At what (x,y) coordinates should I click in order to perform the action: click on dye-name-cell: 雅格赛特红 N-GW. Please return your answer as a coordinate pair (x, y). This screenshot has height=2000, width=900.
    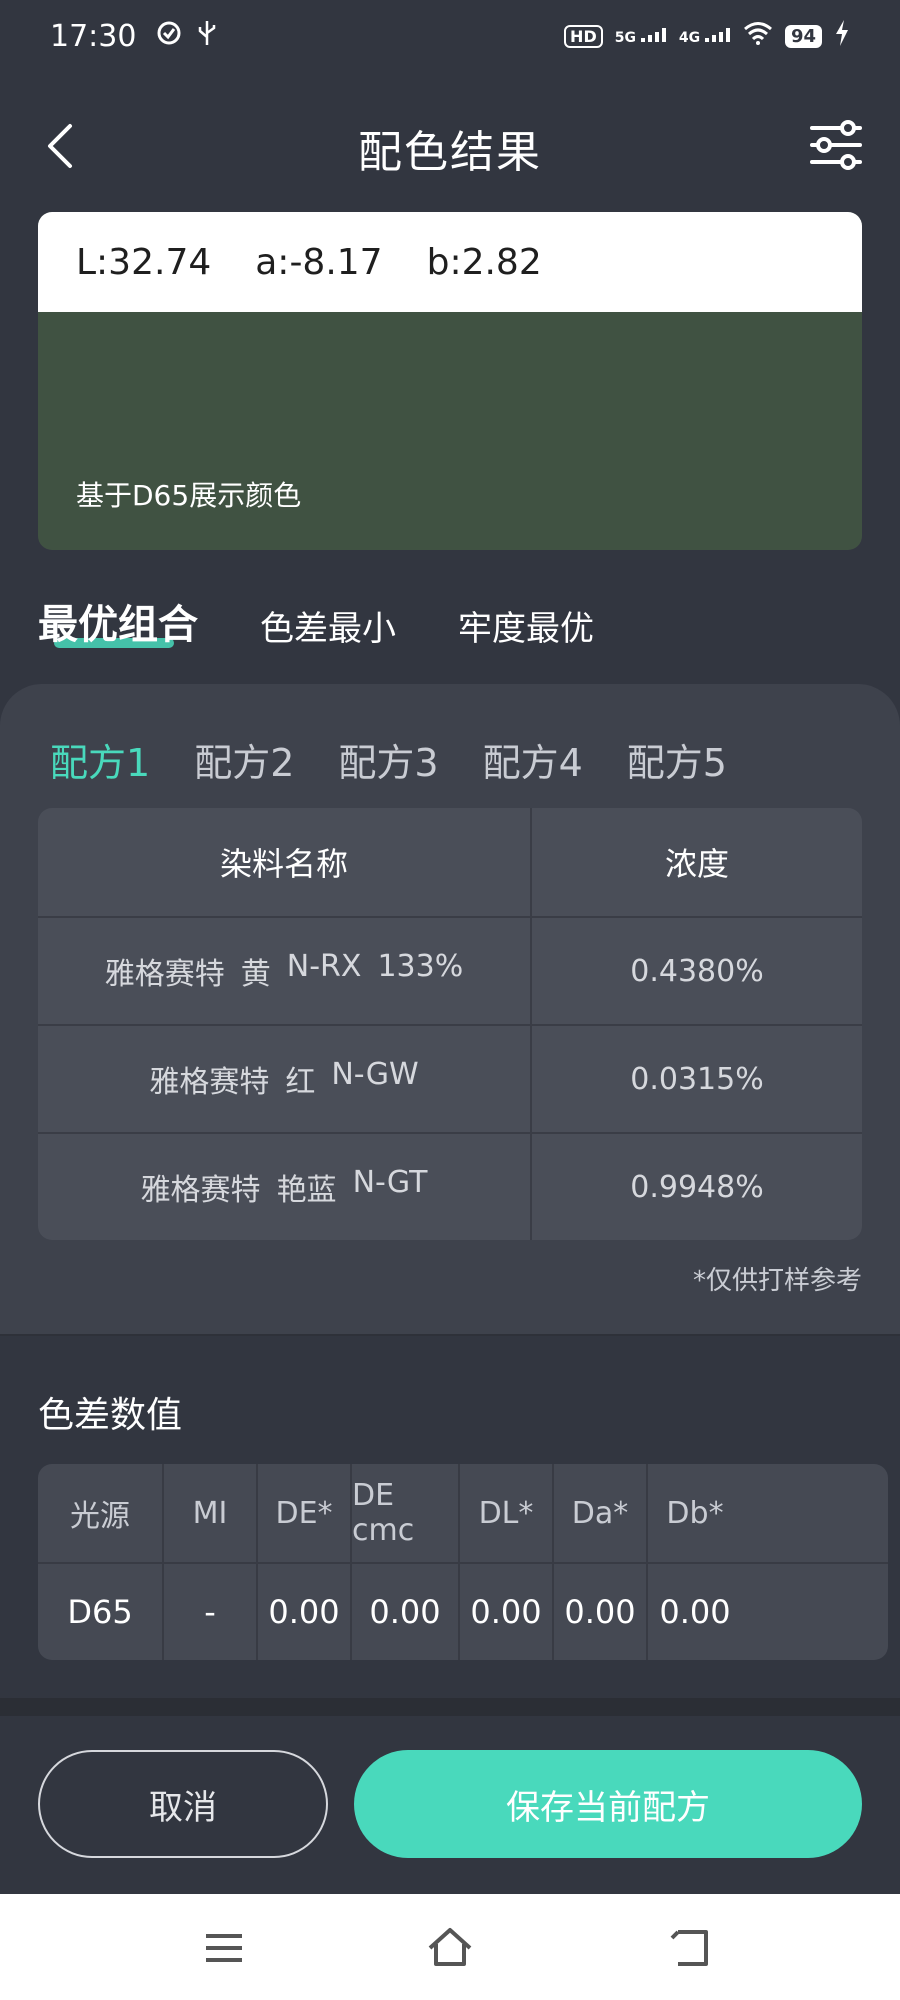
    Looking at the image, I should click on (285, 1079).